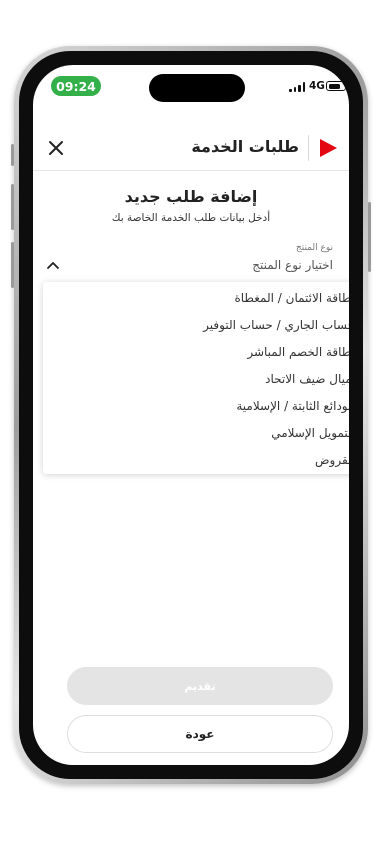 Image resolution: width=390 pixels, height=844 pixels. I want to click on page-title: طلبات الخدمة, so click(245, 146).